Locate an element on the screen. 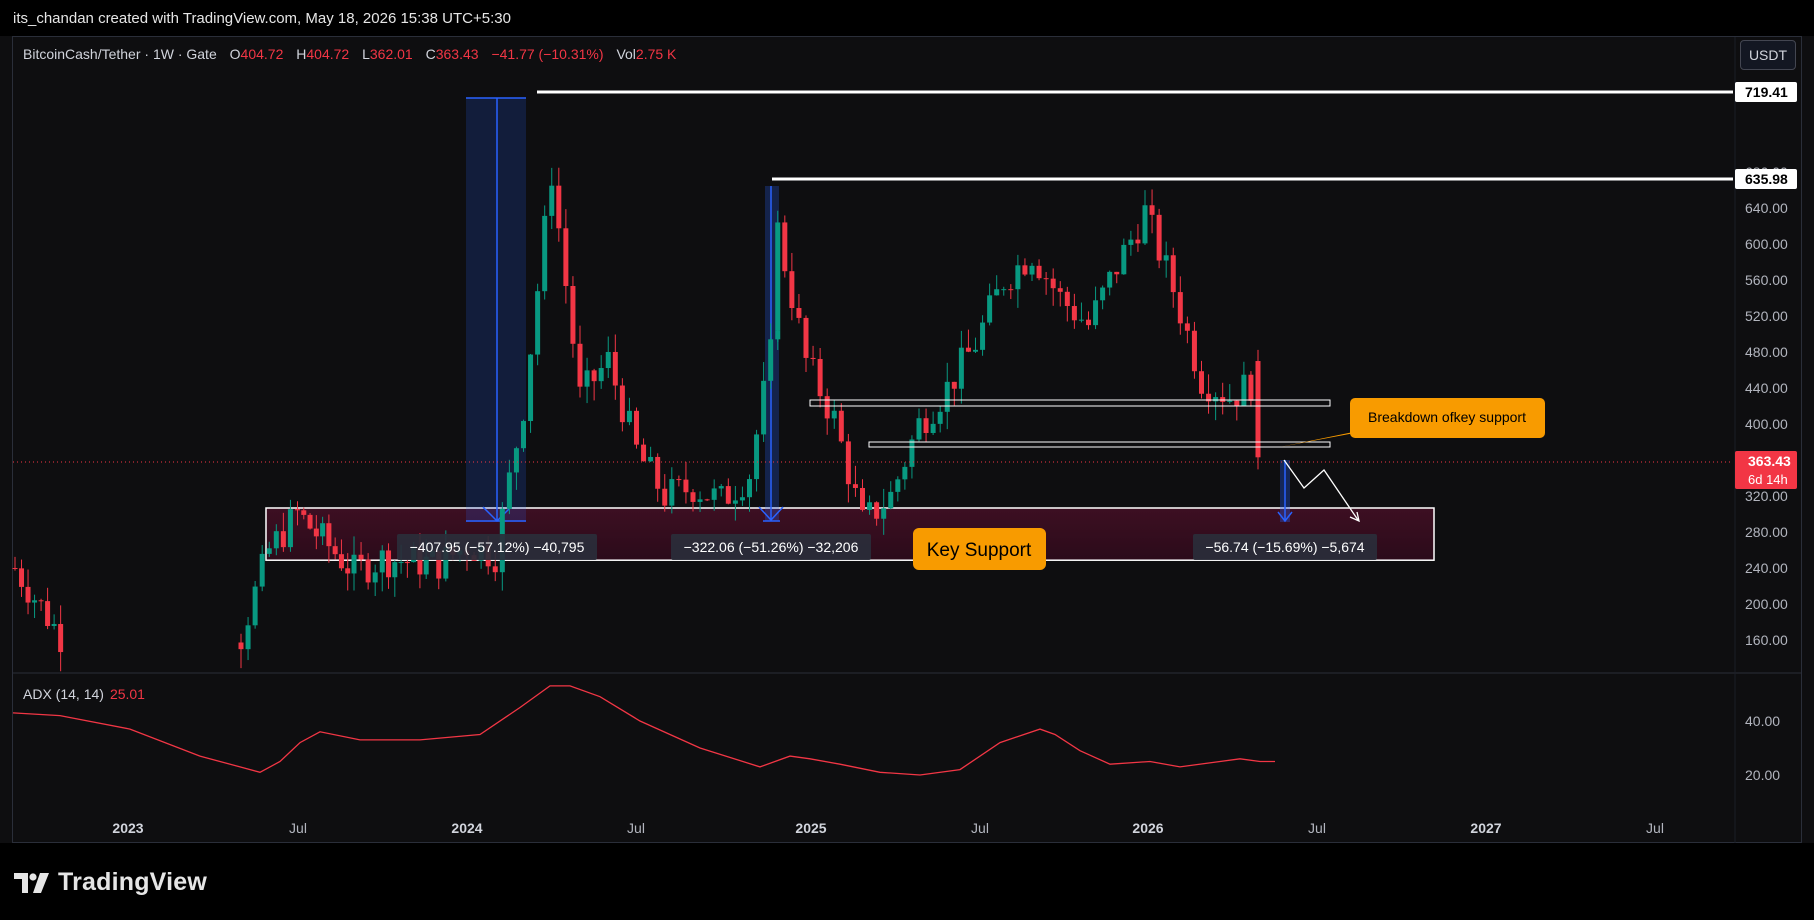 Image resolution: width=1814 pixels, height=920 pixels. adx-line is located at coordinates (643, 730).